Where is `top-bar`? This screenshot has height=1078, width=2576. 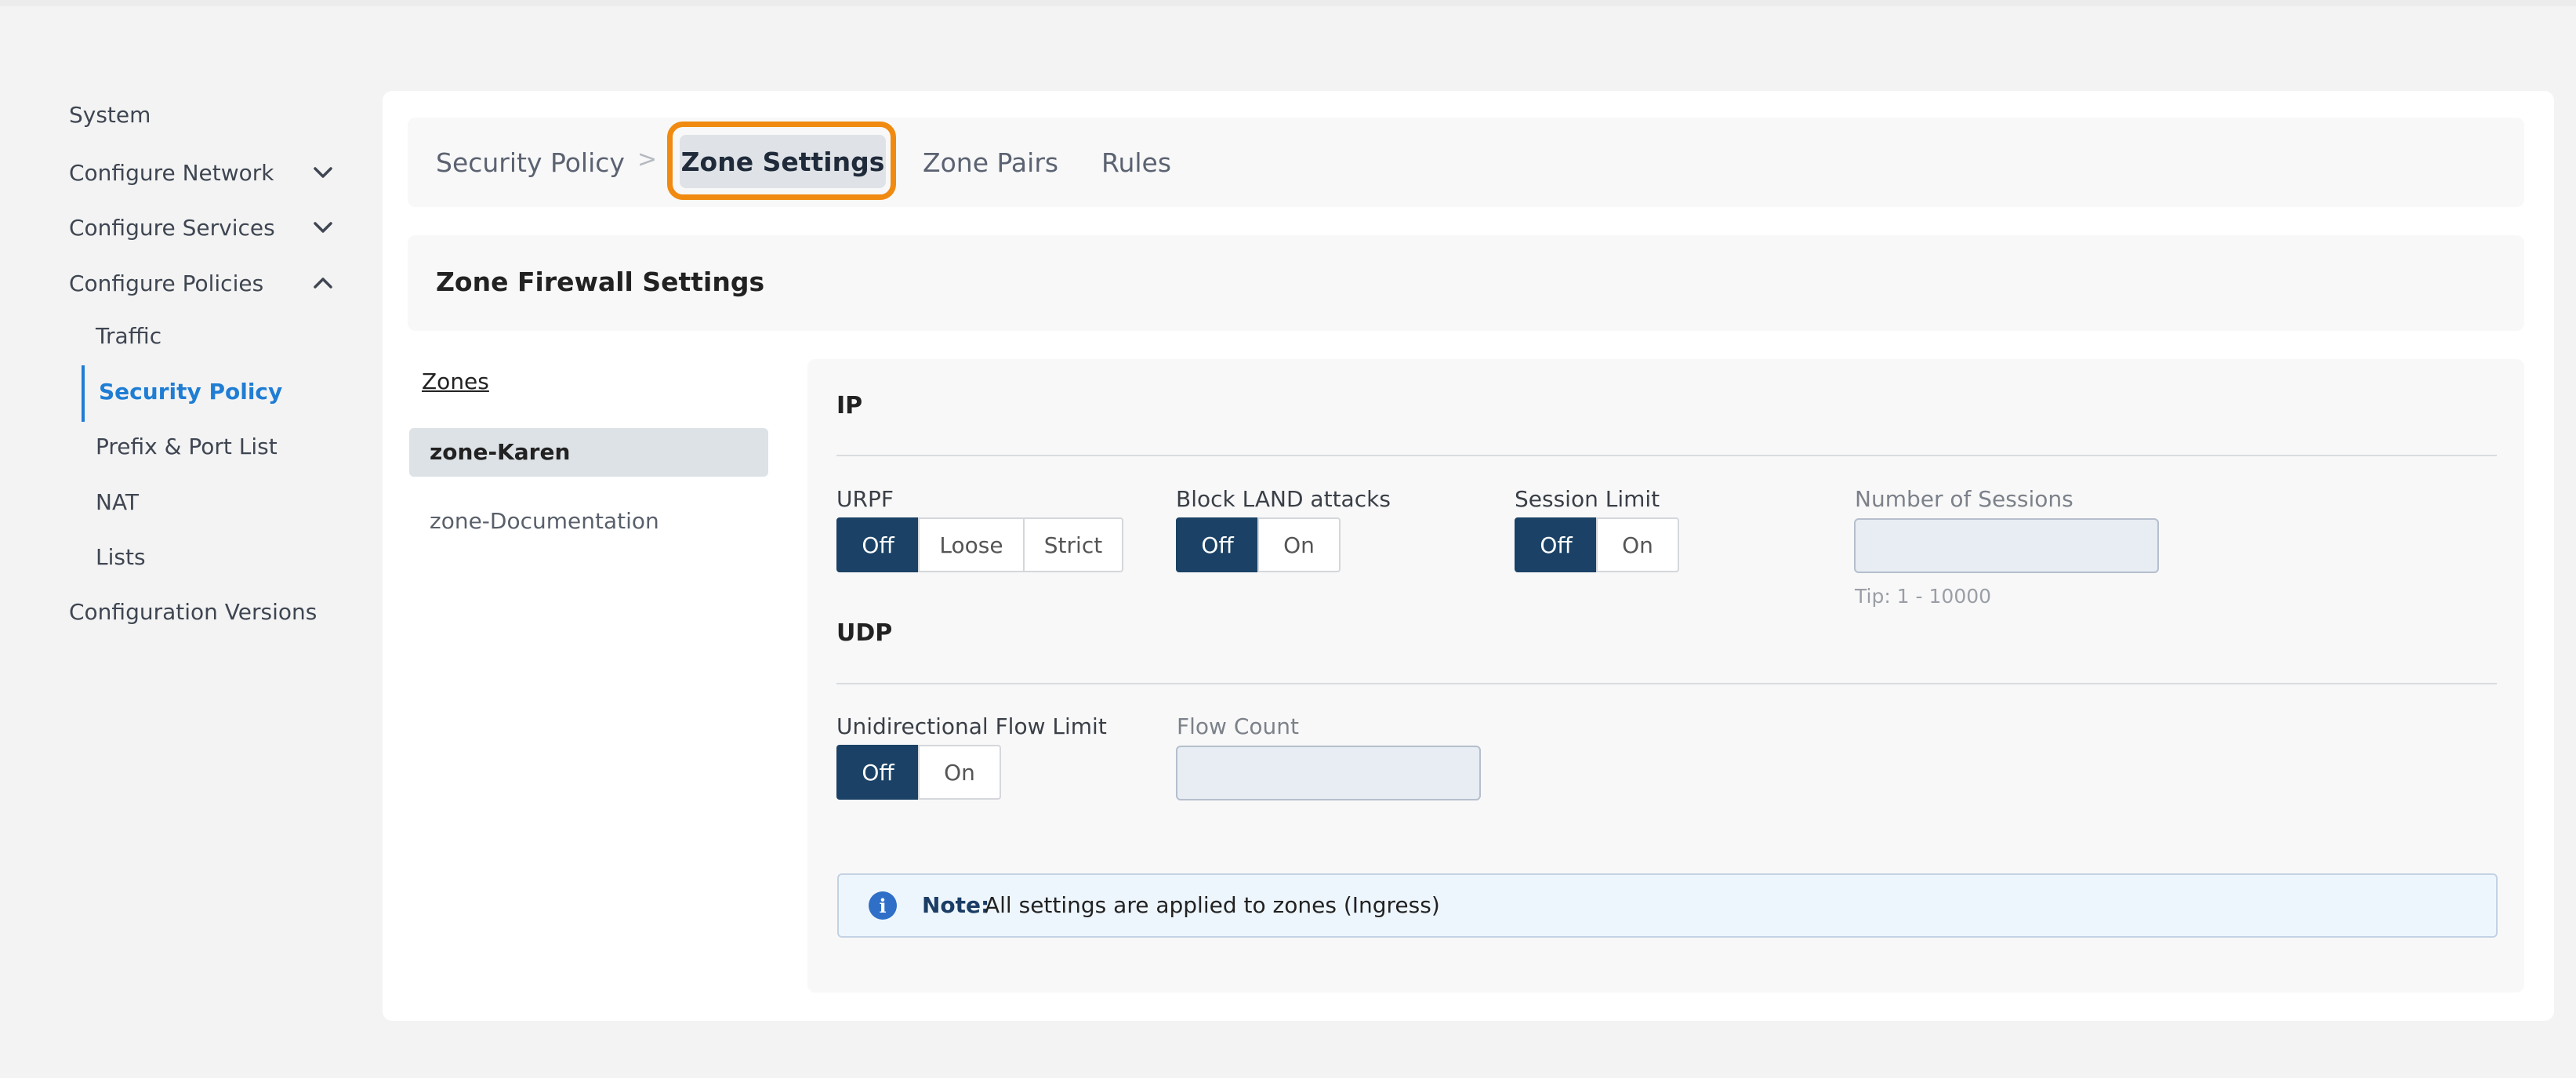
top-bar is located at coordinates (1288, 3).